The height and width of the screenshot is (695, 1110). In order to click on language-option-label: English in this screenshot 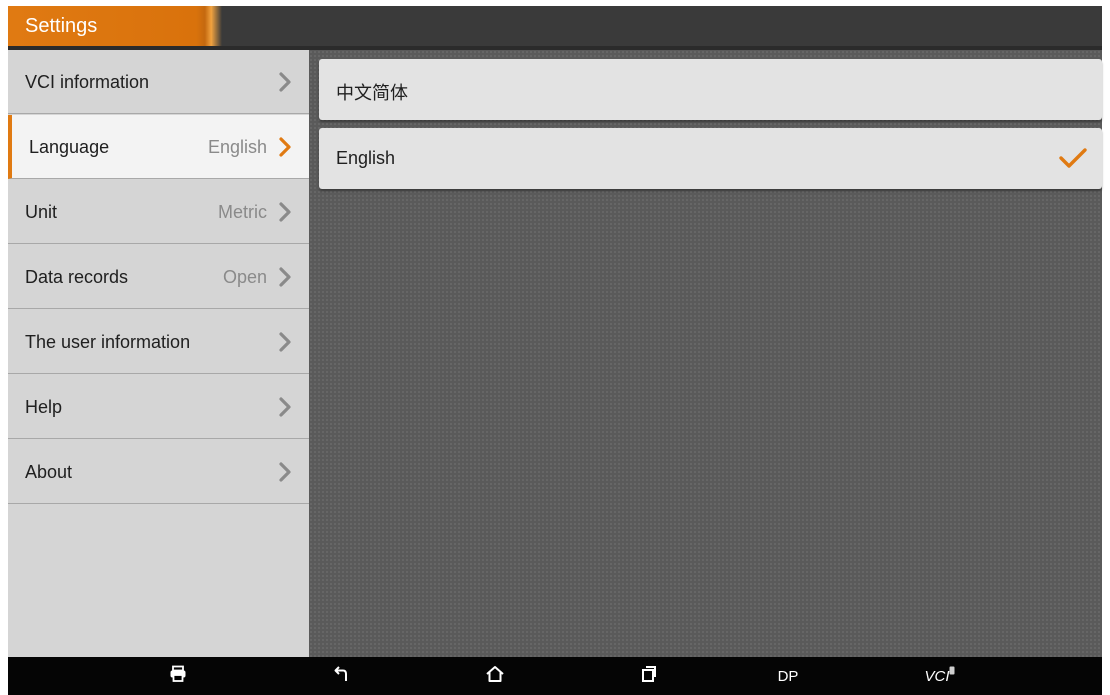, I will do `click(366, 158)`.